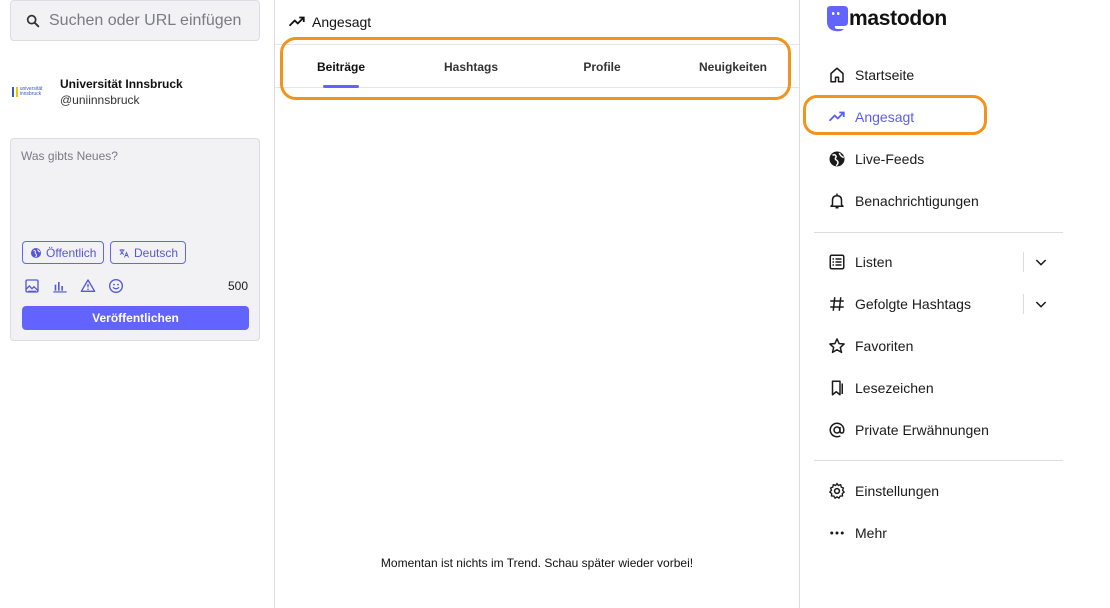 This screenshot has width=1110, height=608. What do you see at coordinates (341, 66) in the screenshot?
I see `tab-beitraege: Beiträge` at bounding box center [341, 66].